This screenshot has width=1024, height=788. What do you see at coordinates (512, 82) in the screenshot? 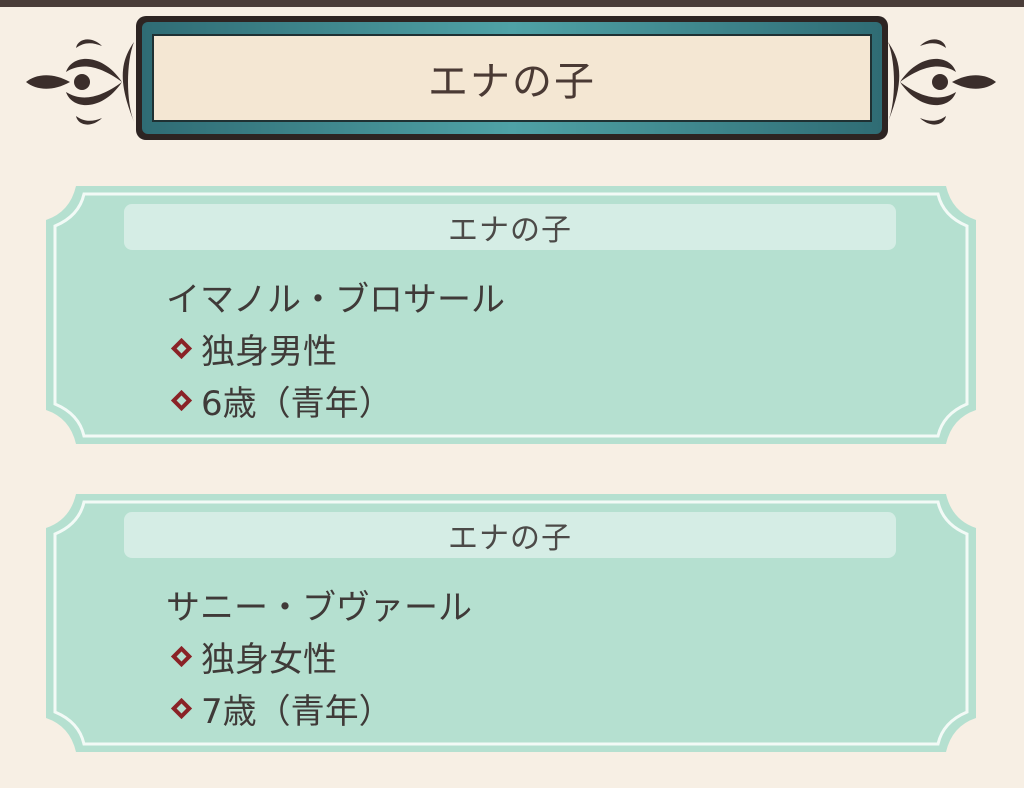
I see `page-title: エナの子` at bounding box center [512, 82].